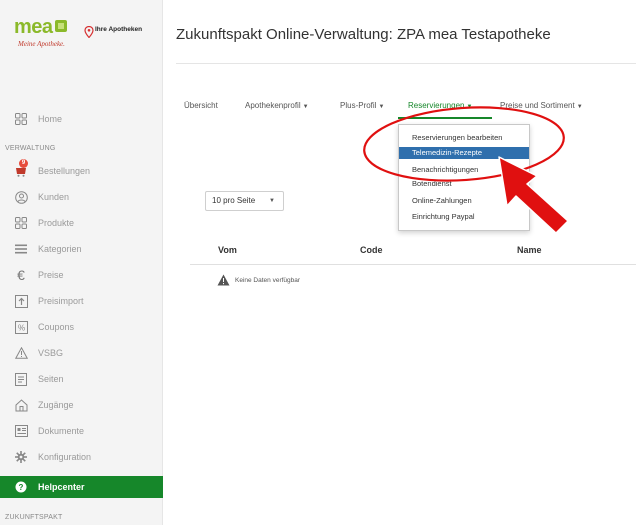 Image resolution: width=636 pixels, height=525 pixels. What do you see at coordinates (81, 197) in the screenshot?
I see `sidebar-item-kunden: Kunden` at bounding box center [81, 197].